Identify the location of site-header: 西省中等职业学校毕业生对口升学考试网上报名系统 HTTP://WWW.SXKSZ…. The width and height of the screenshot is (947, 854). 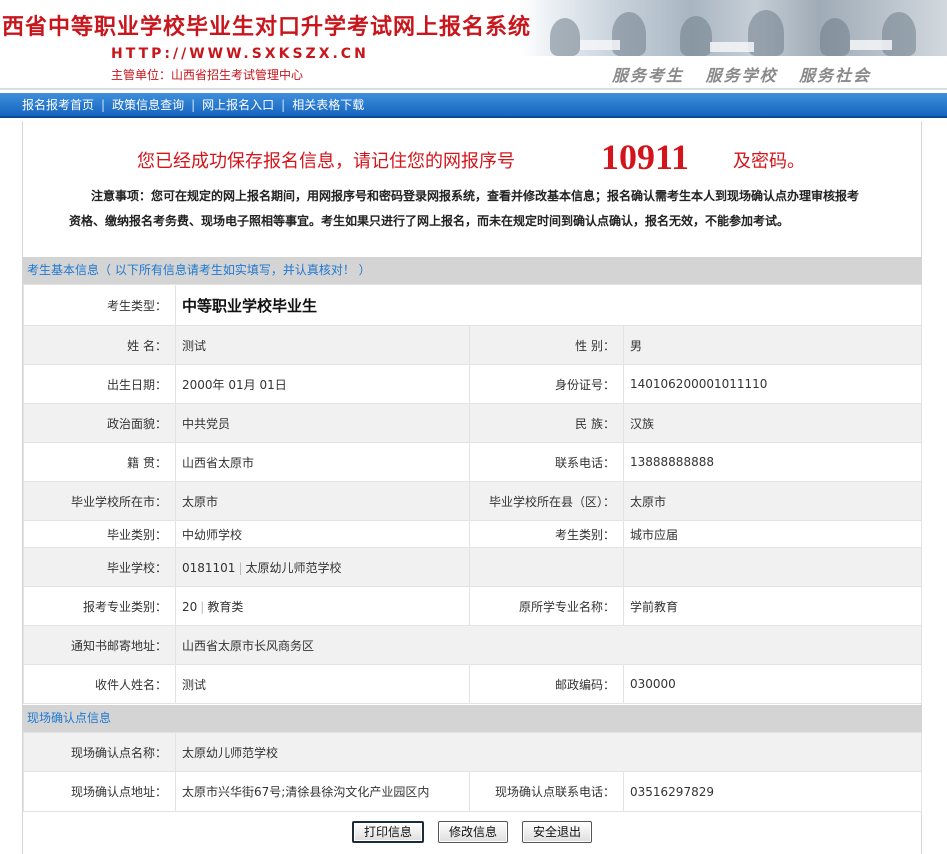
(473, 46).